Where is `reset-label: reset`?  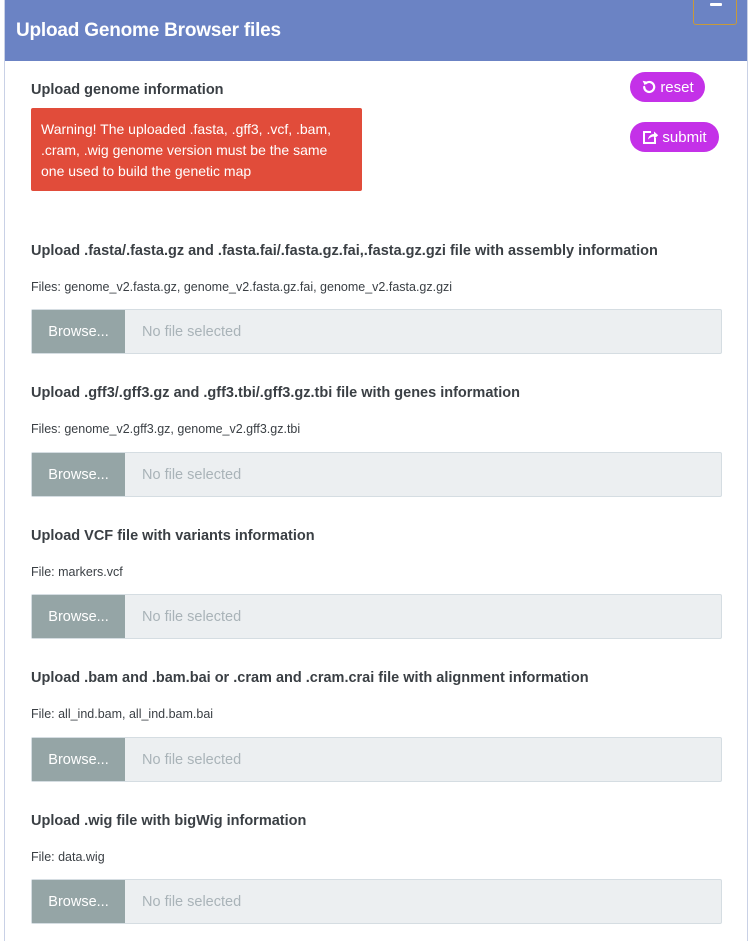
reset-label: reset is located at coordinates (677, 87).